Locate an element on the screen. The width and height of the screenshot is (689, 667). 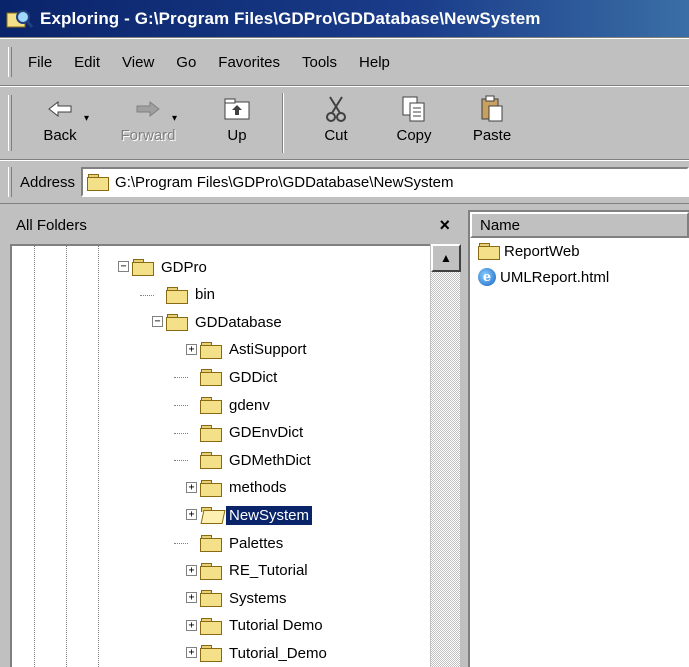
tree-item: GDEnvDict is located at coordinates (253, 433).